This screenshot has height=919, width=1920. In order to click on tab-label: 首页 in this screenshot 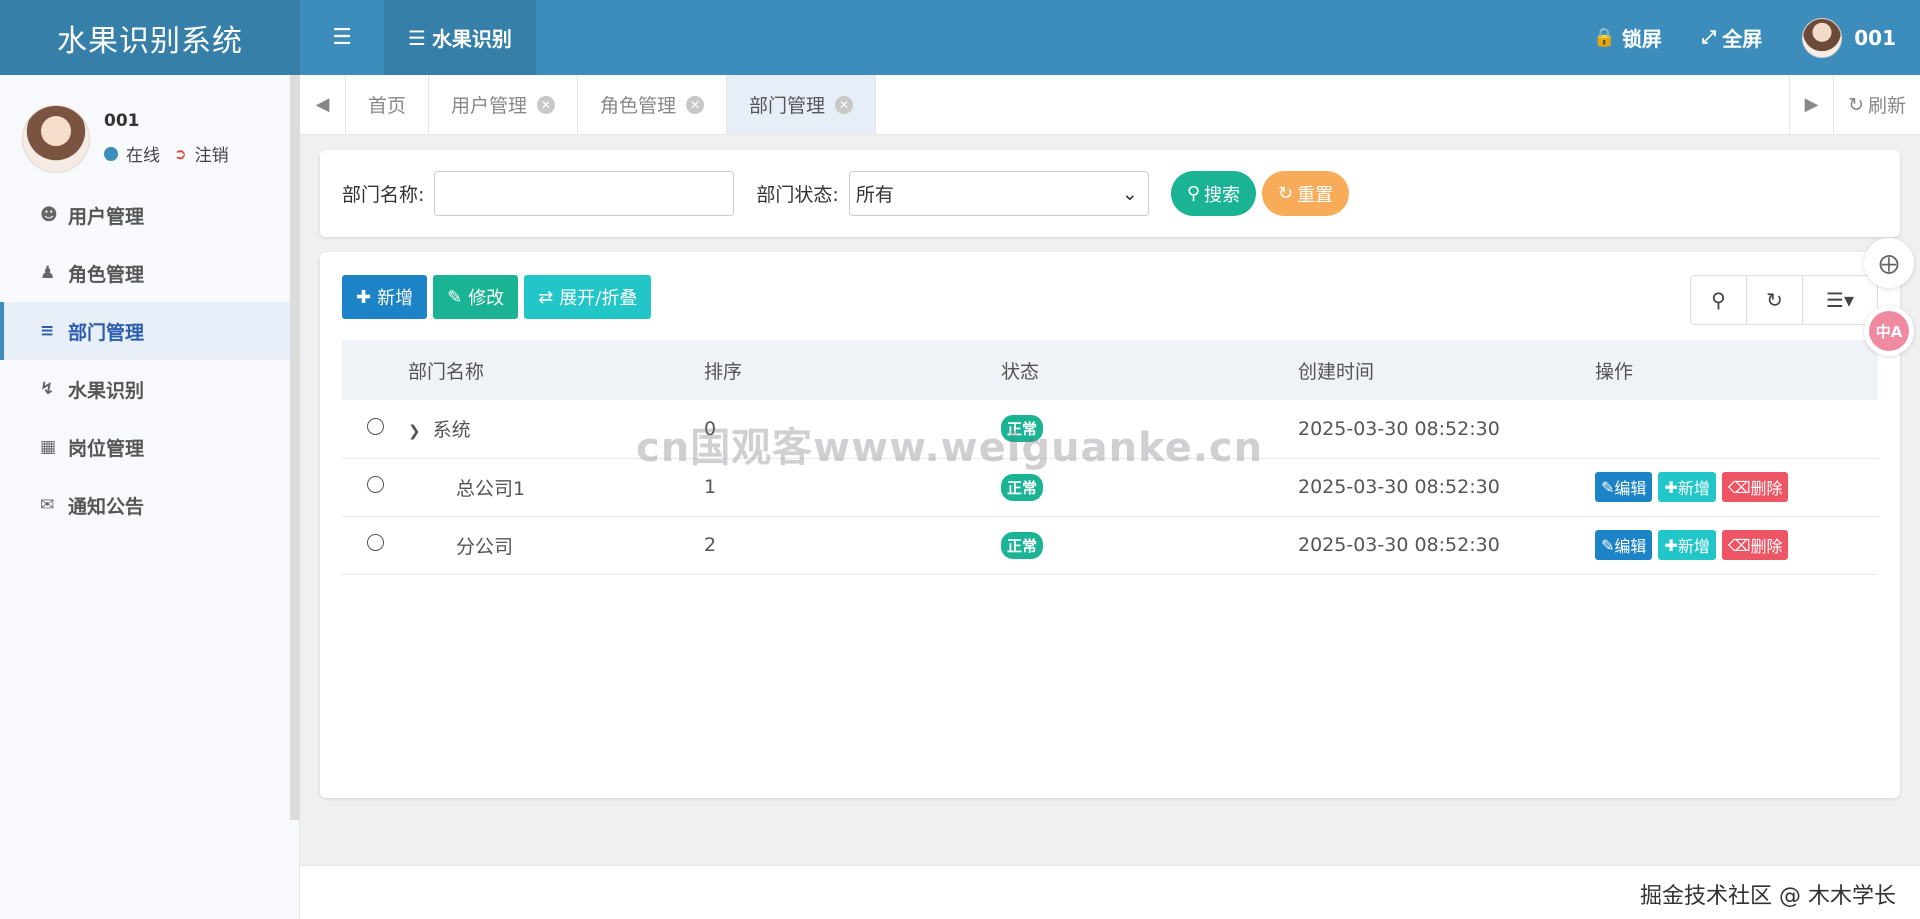, I will do `click(387, 106)`.